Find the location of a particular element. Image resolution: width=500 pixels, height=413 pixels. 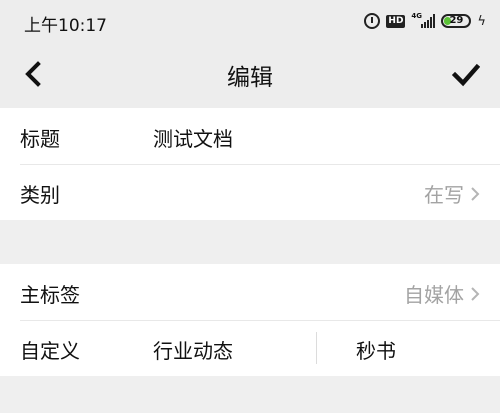

category-value: 在写 is located at coordinates (444, 195).